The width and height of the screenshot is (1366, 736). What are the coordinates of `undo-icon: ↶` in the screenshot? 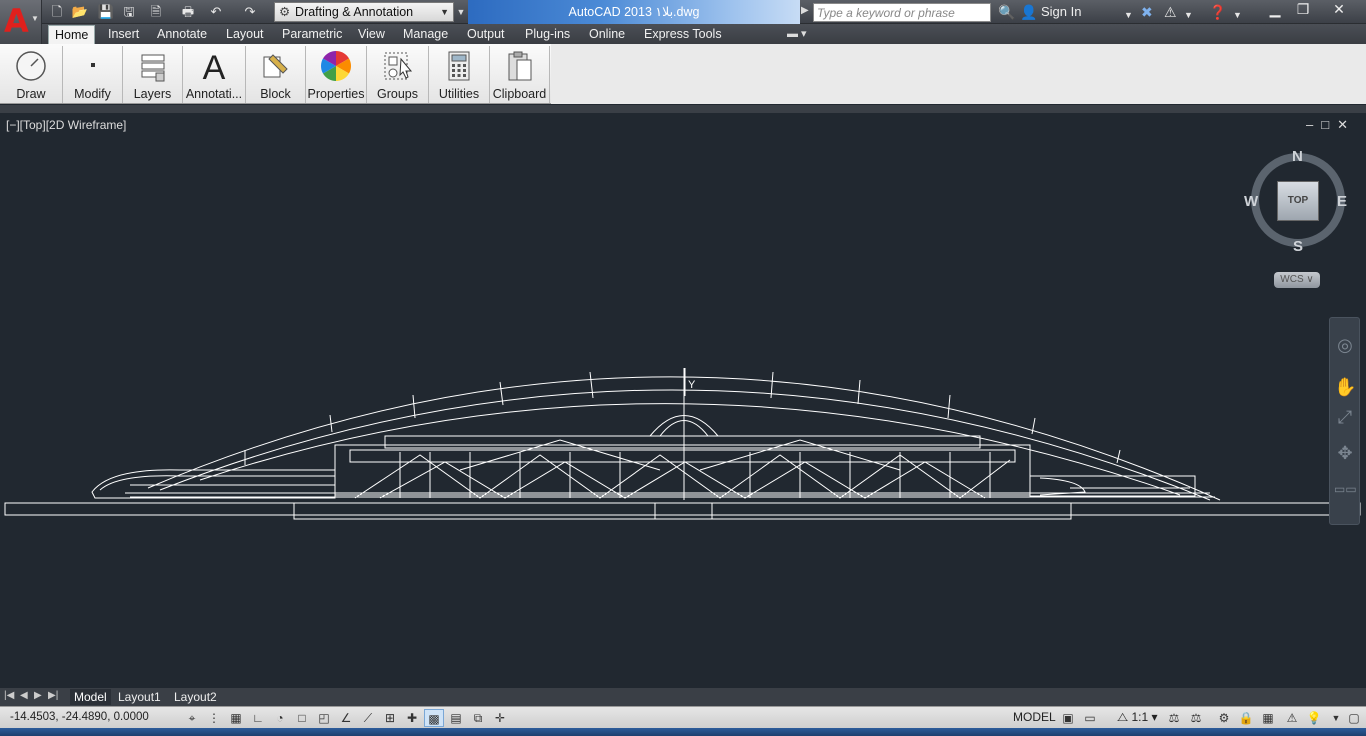 It's located at (216, 12).